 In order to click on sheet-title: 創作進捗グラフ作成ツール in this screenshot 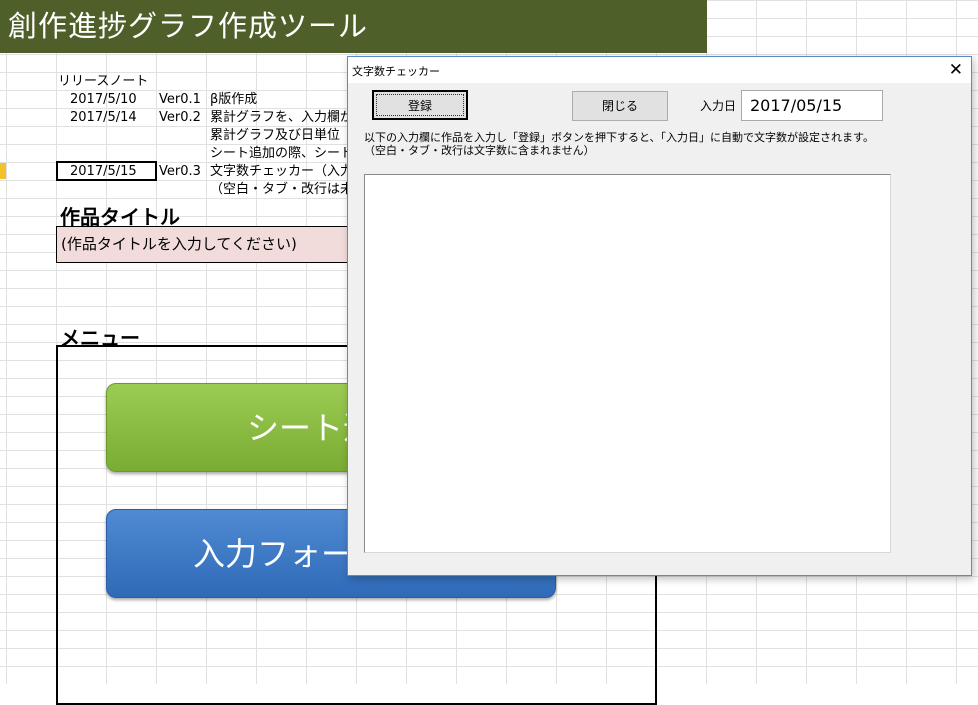, I will do `click(353, 26)`.